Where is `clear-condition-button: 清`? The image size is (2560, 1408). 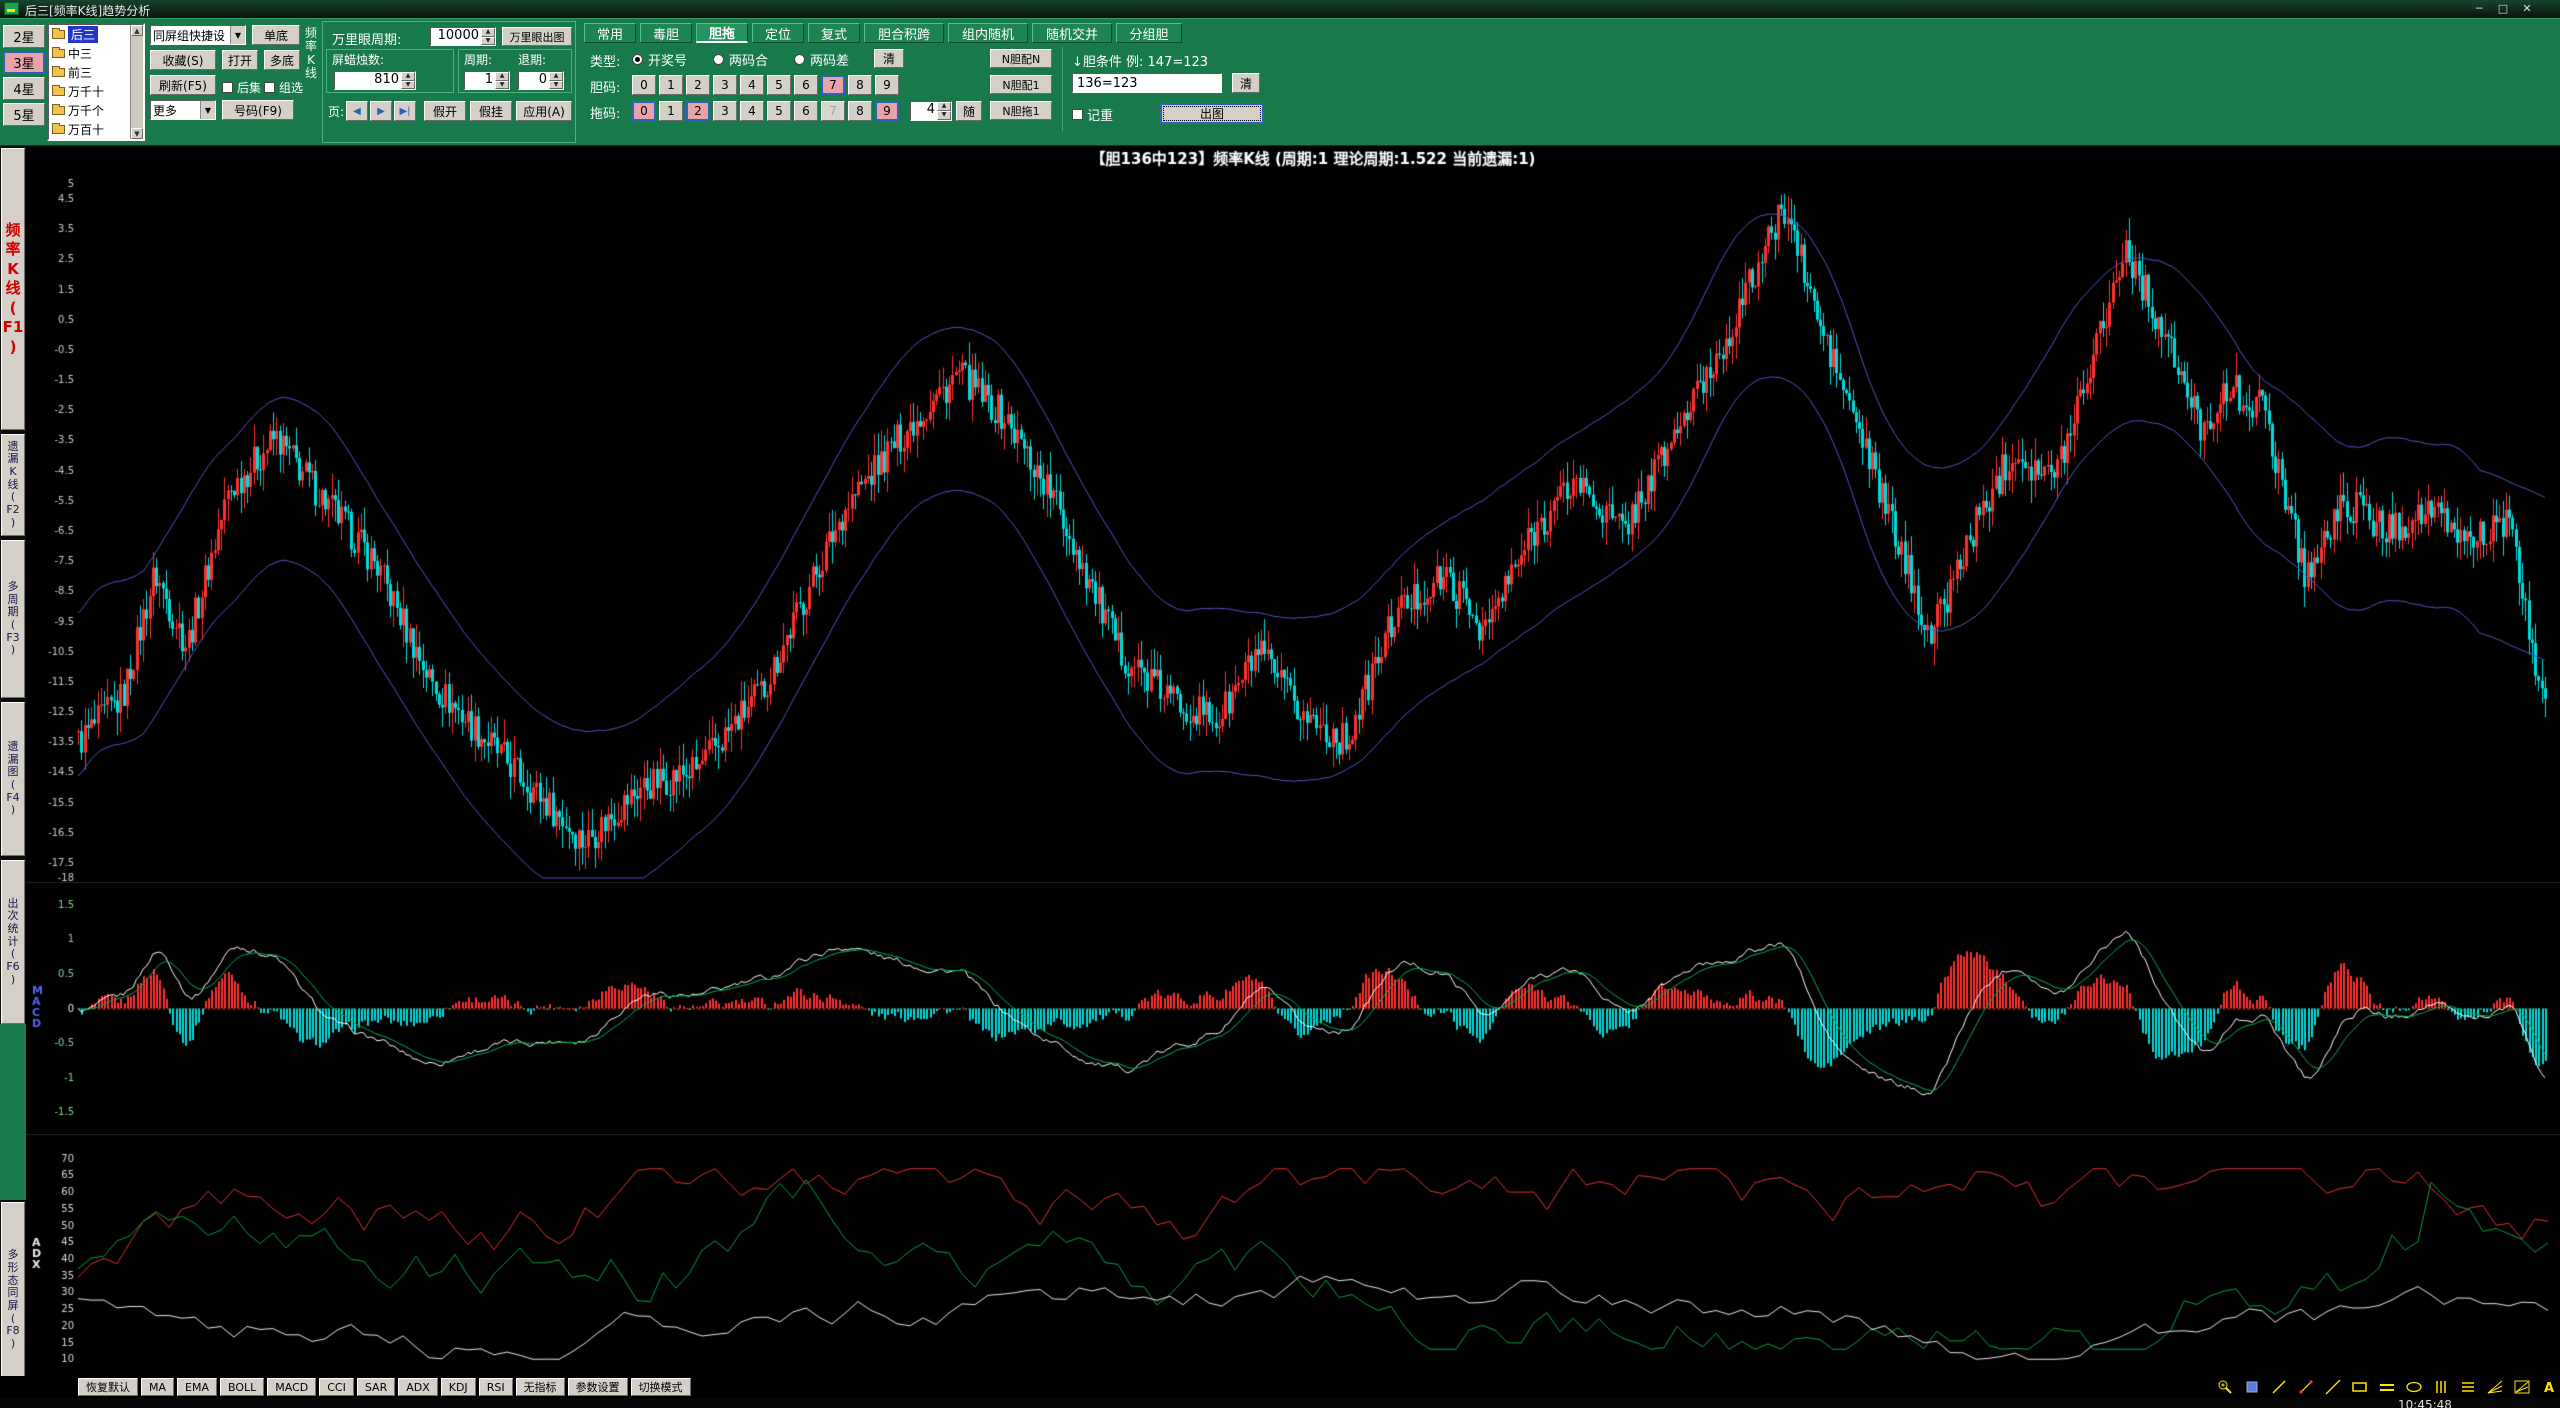
clear-condition-button: 清 is located at coordinates (1246, 83).